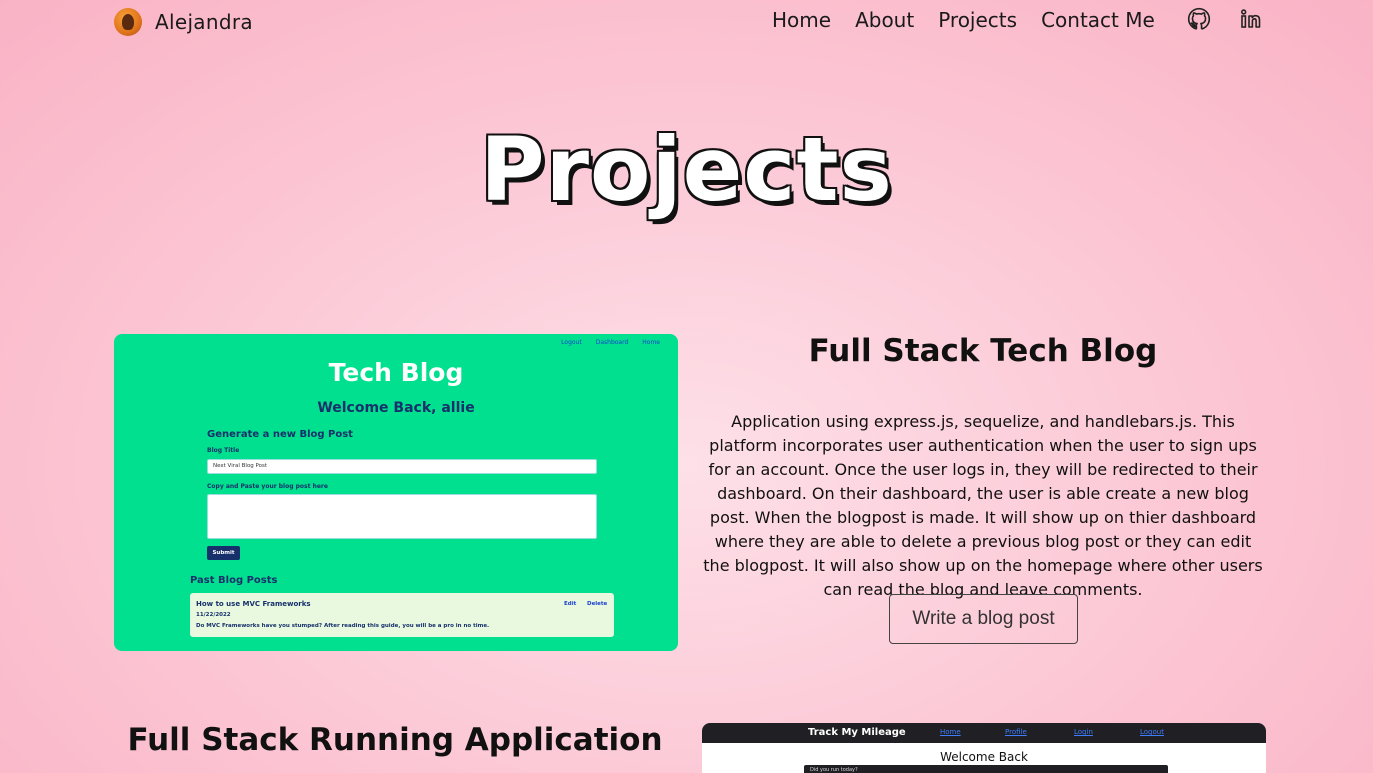  I want to click on tech-blog-nav-dashboard: Dashboard, so click(612, 342).